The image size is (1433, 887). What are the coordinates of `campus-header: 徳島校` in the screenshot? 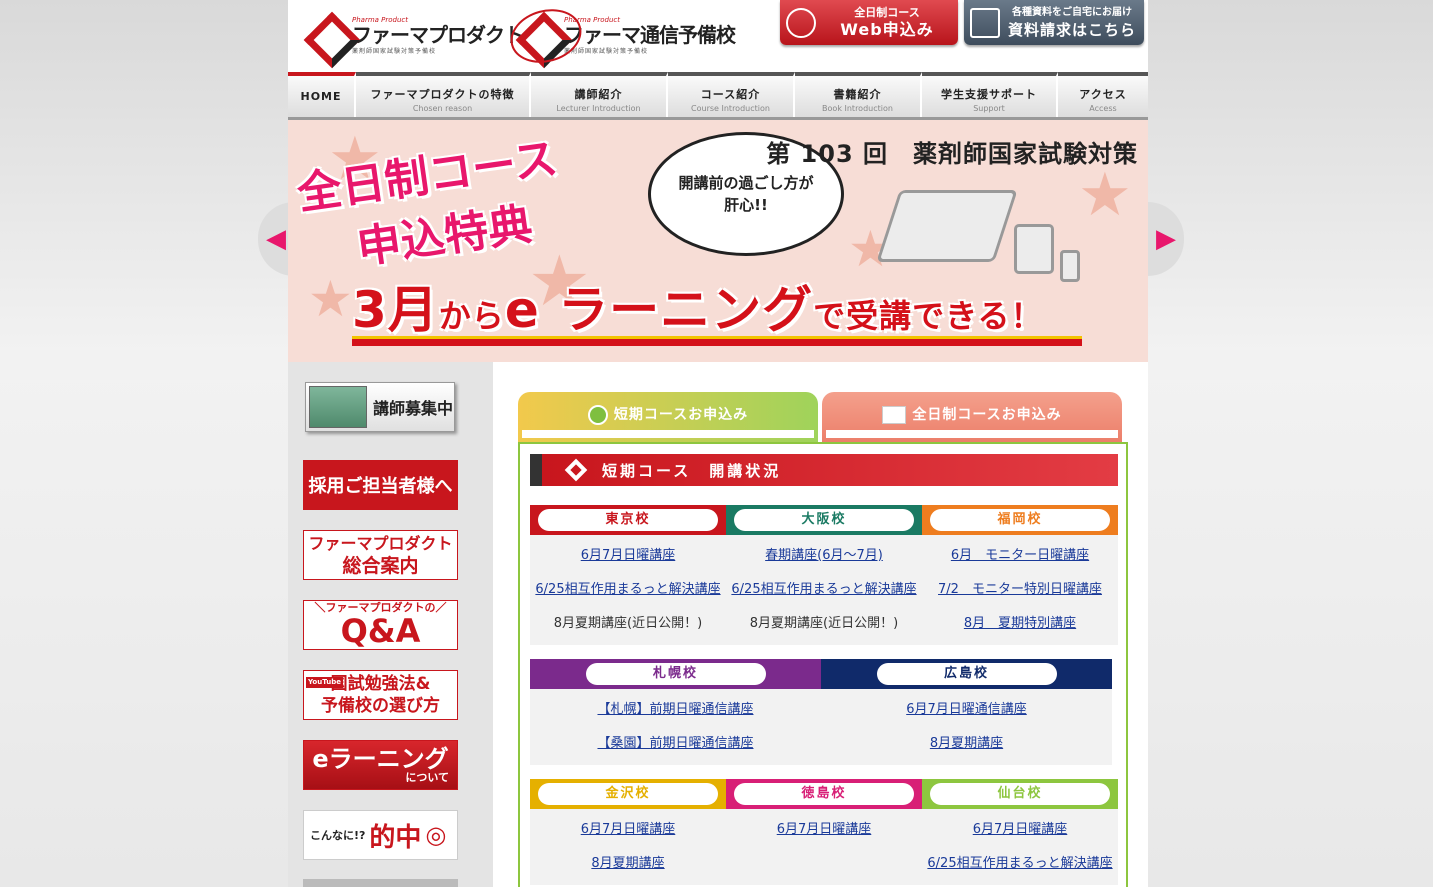 It's located at (824, 794).